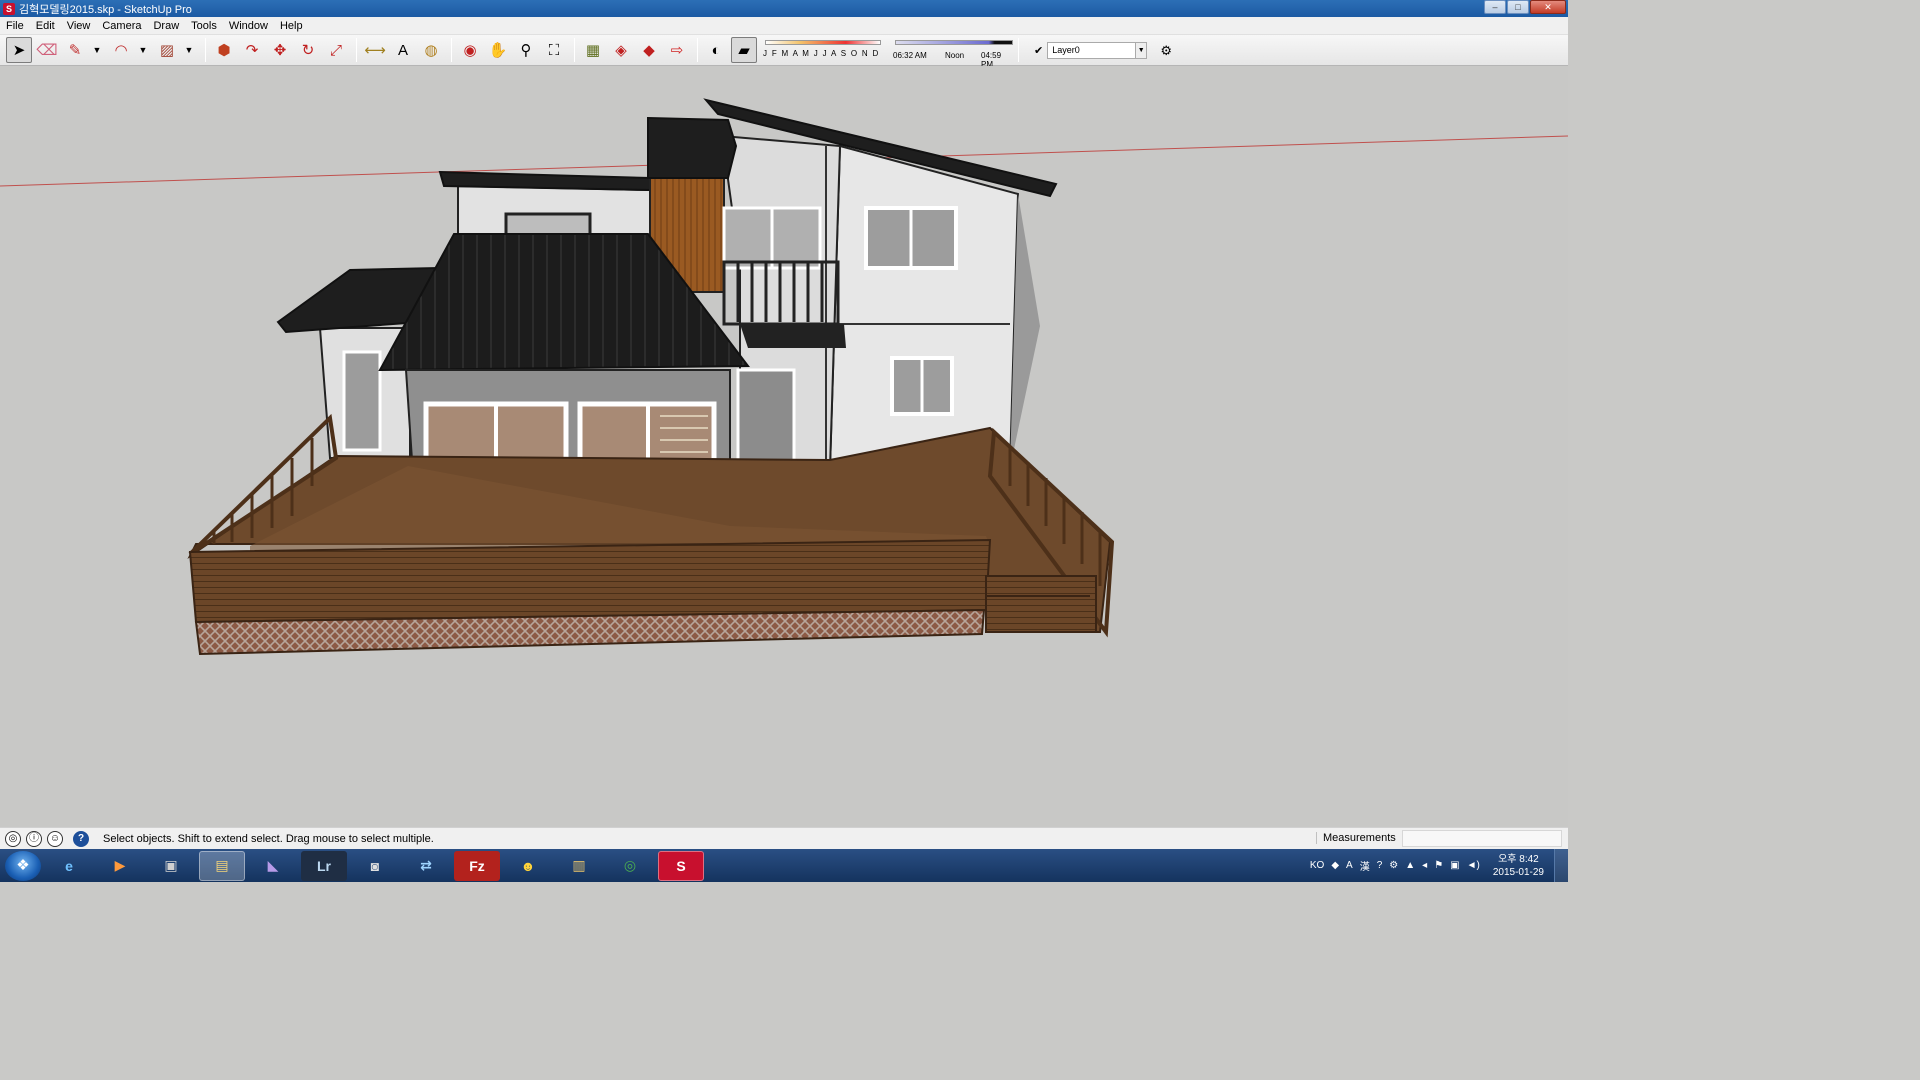 Image resolution: width=1920 pixels, height=1080 pixels. Describe the element at coordinates (1335, 865) in the screenshot. I see `tray-shield-icon: ◆` at that location.